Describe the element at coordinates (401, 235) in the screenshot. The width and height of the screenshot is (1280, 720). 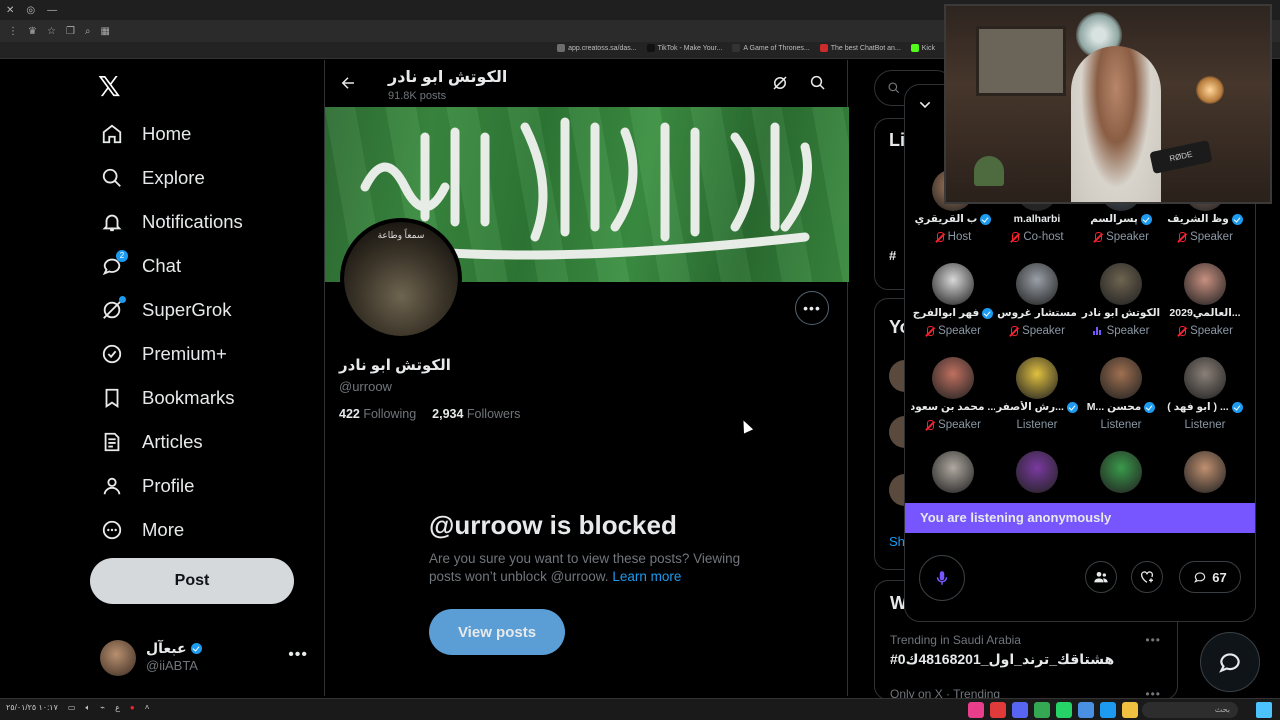
I see `avatar-caption: سمعاً وطاعة` at that location.